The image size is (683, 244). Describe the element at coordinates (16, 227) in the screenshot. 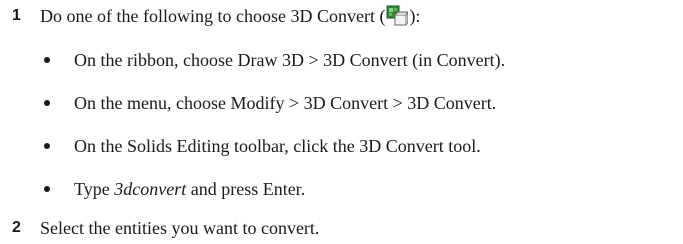

I see `step-number: 2` at that location.